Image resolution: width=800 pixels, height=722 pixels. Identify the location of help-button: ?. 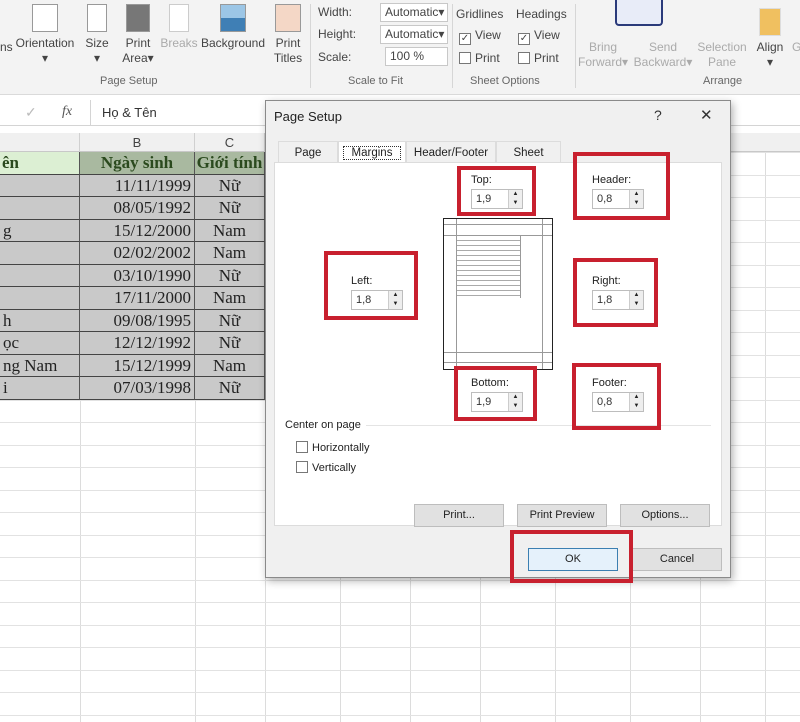
(658, 115).